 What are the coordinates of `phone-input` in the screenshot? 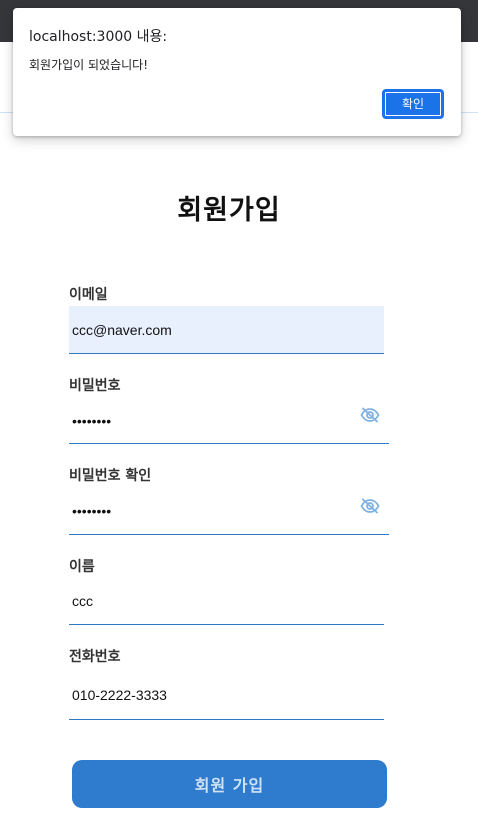 It's located at (226, 695).